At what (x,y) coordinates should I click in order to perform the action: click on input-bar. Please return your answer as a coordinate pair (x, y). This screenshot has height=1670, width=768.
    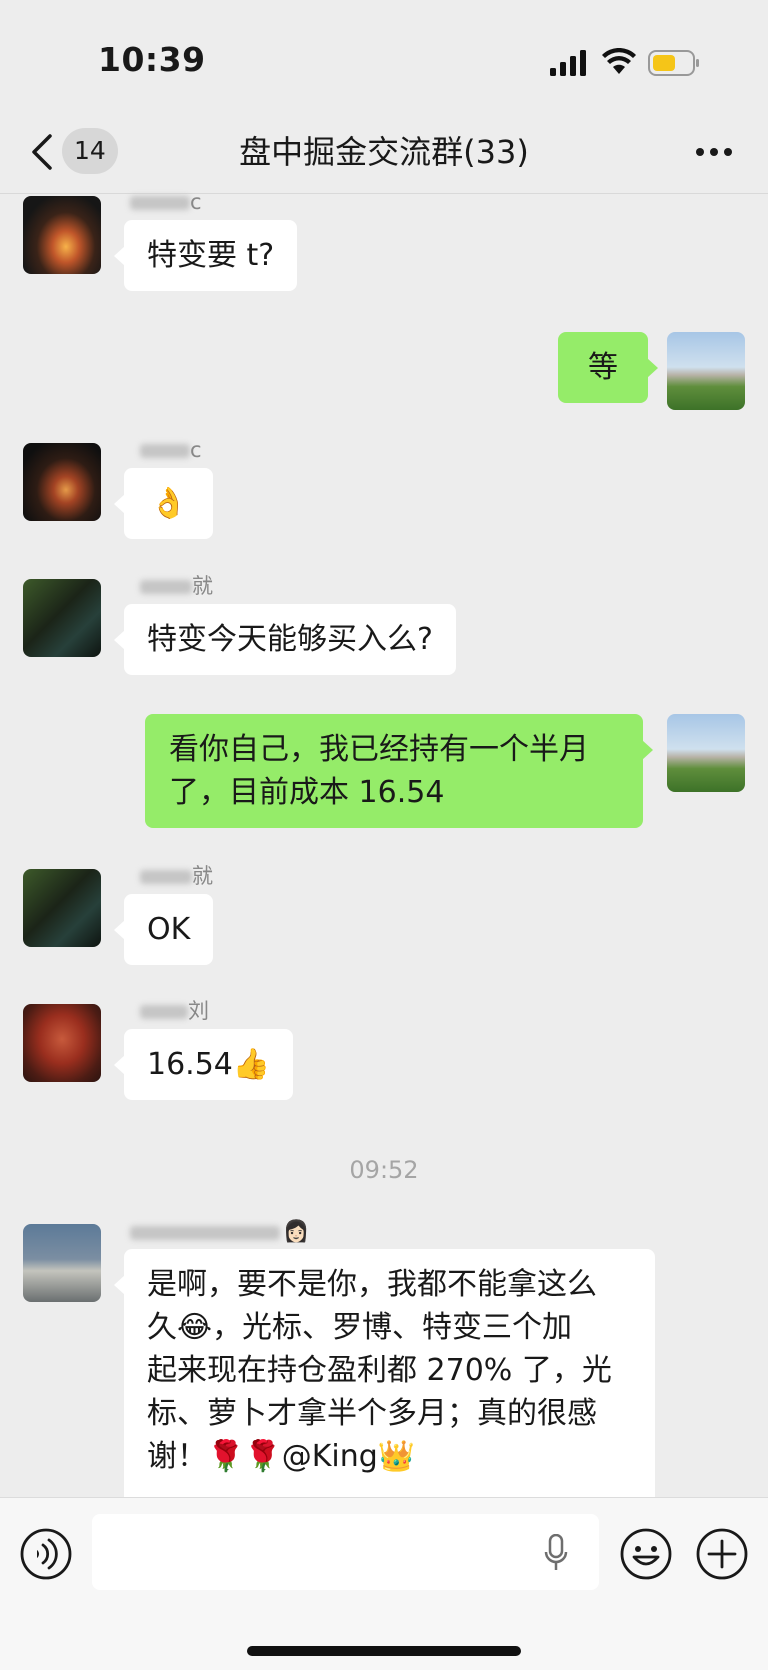
    Looking at the image, I should click on (384, 1583).